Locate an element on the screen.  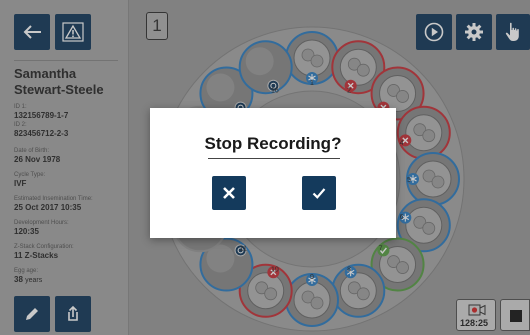
confirm-button is located at coordinates (319, 193).